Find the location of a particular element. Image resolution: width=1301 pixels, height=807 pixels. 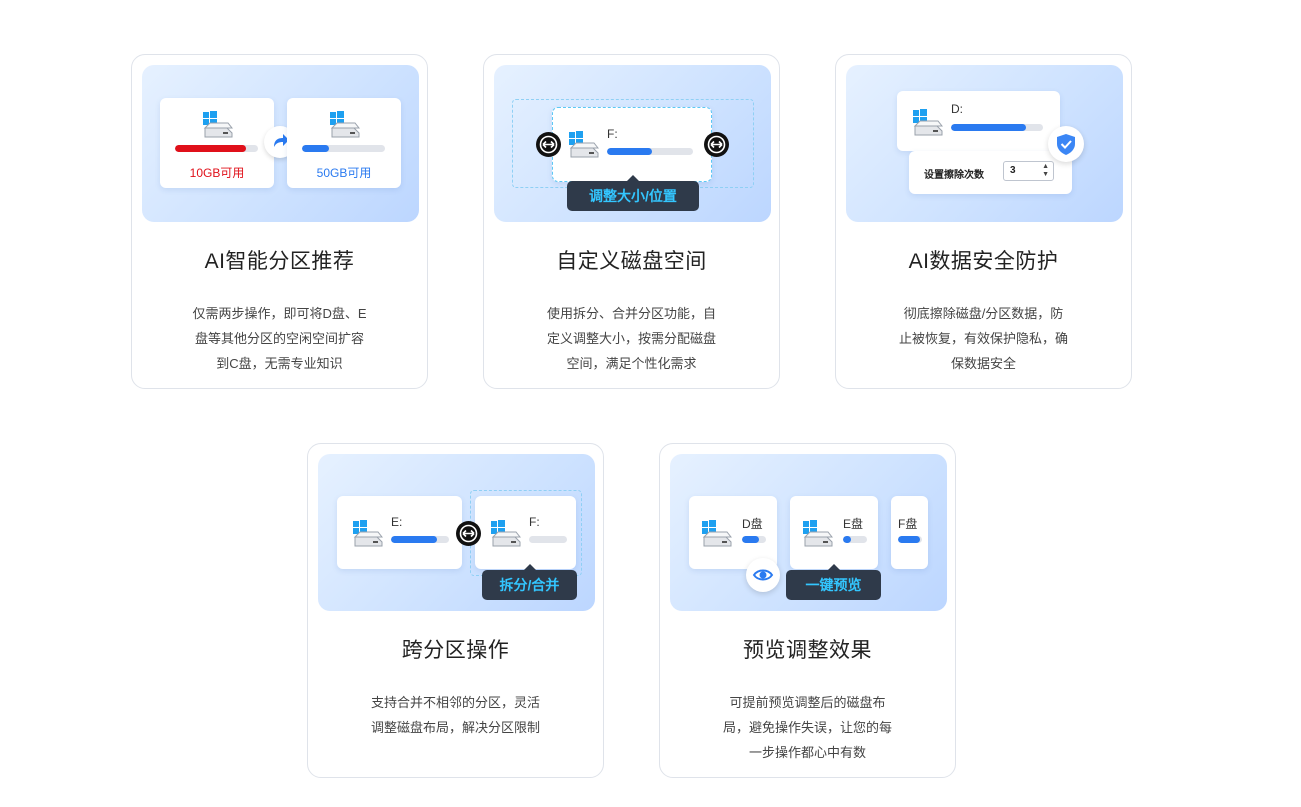

desc-line: 支持合并不相邻的分区，灵活 is located at coordinates (455, 702).